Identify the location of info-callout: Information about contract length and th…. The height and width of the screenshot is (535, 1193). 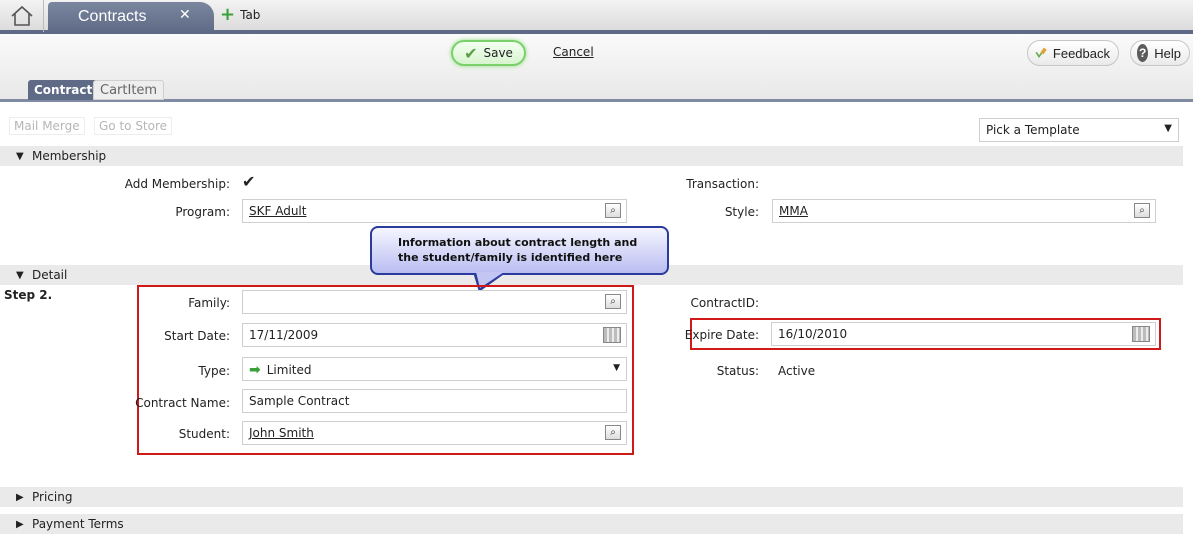
(519, 250).